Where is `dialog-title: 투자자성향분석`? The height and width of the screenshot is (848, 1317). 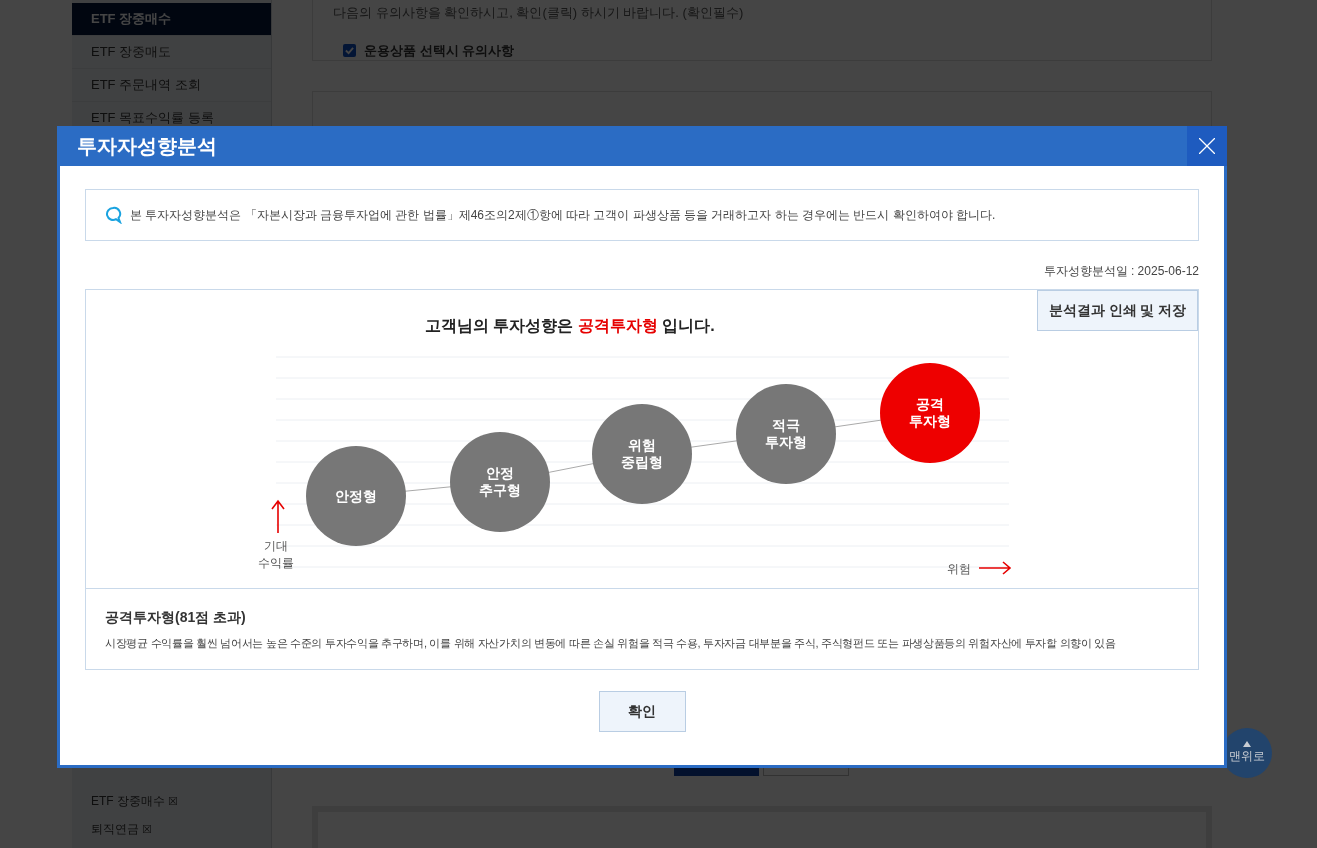
dialog-title: 투자자성향분석 is located at coordinates (147, 146).